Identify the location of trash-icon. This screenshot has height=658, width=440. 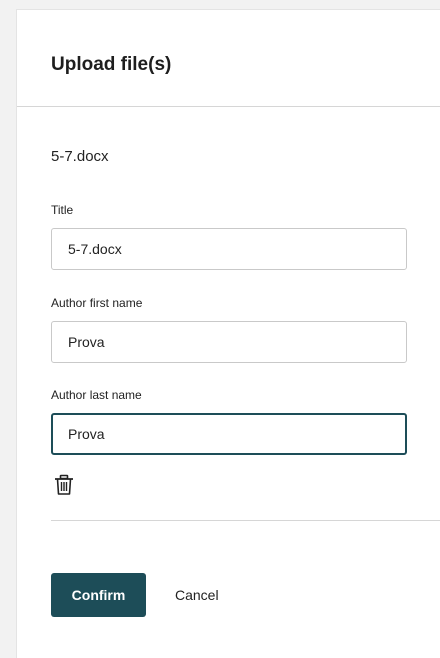
(64, 485).